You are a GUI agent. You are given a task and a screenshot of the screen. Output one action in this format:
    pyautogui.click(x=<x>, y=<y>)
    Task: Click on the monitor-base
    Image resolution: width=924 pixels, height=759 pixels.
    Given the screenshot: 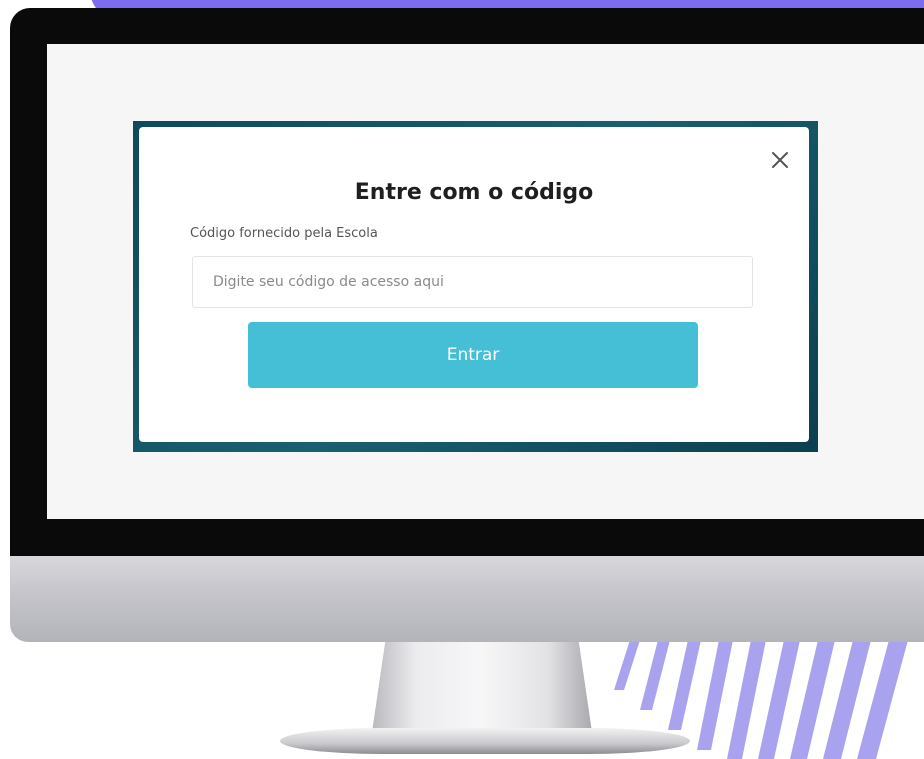 What is the action you would take?
    pyautogui.click(x=485, y=741)
    